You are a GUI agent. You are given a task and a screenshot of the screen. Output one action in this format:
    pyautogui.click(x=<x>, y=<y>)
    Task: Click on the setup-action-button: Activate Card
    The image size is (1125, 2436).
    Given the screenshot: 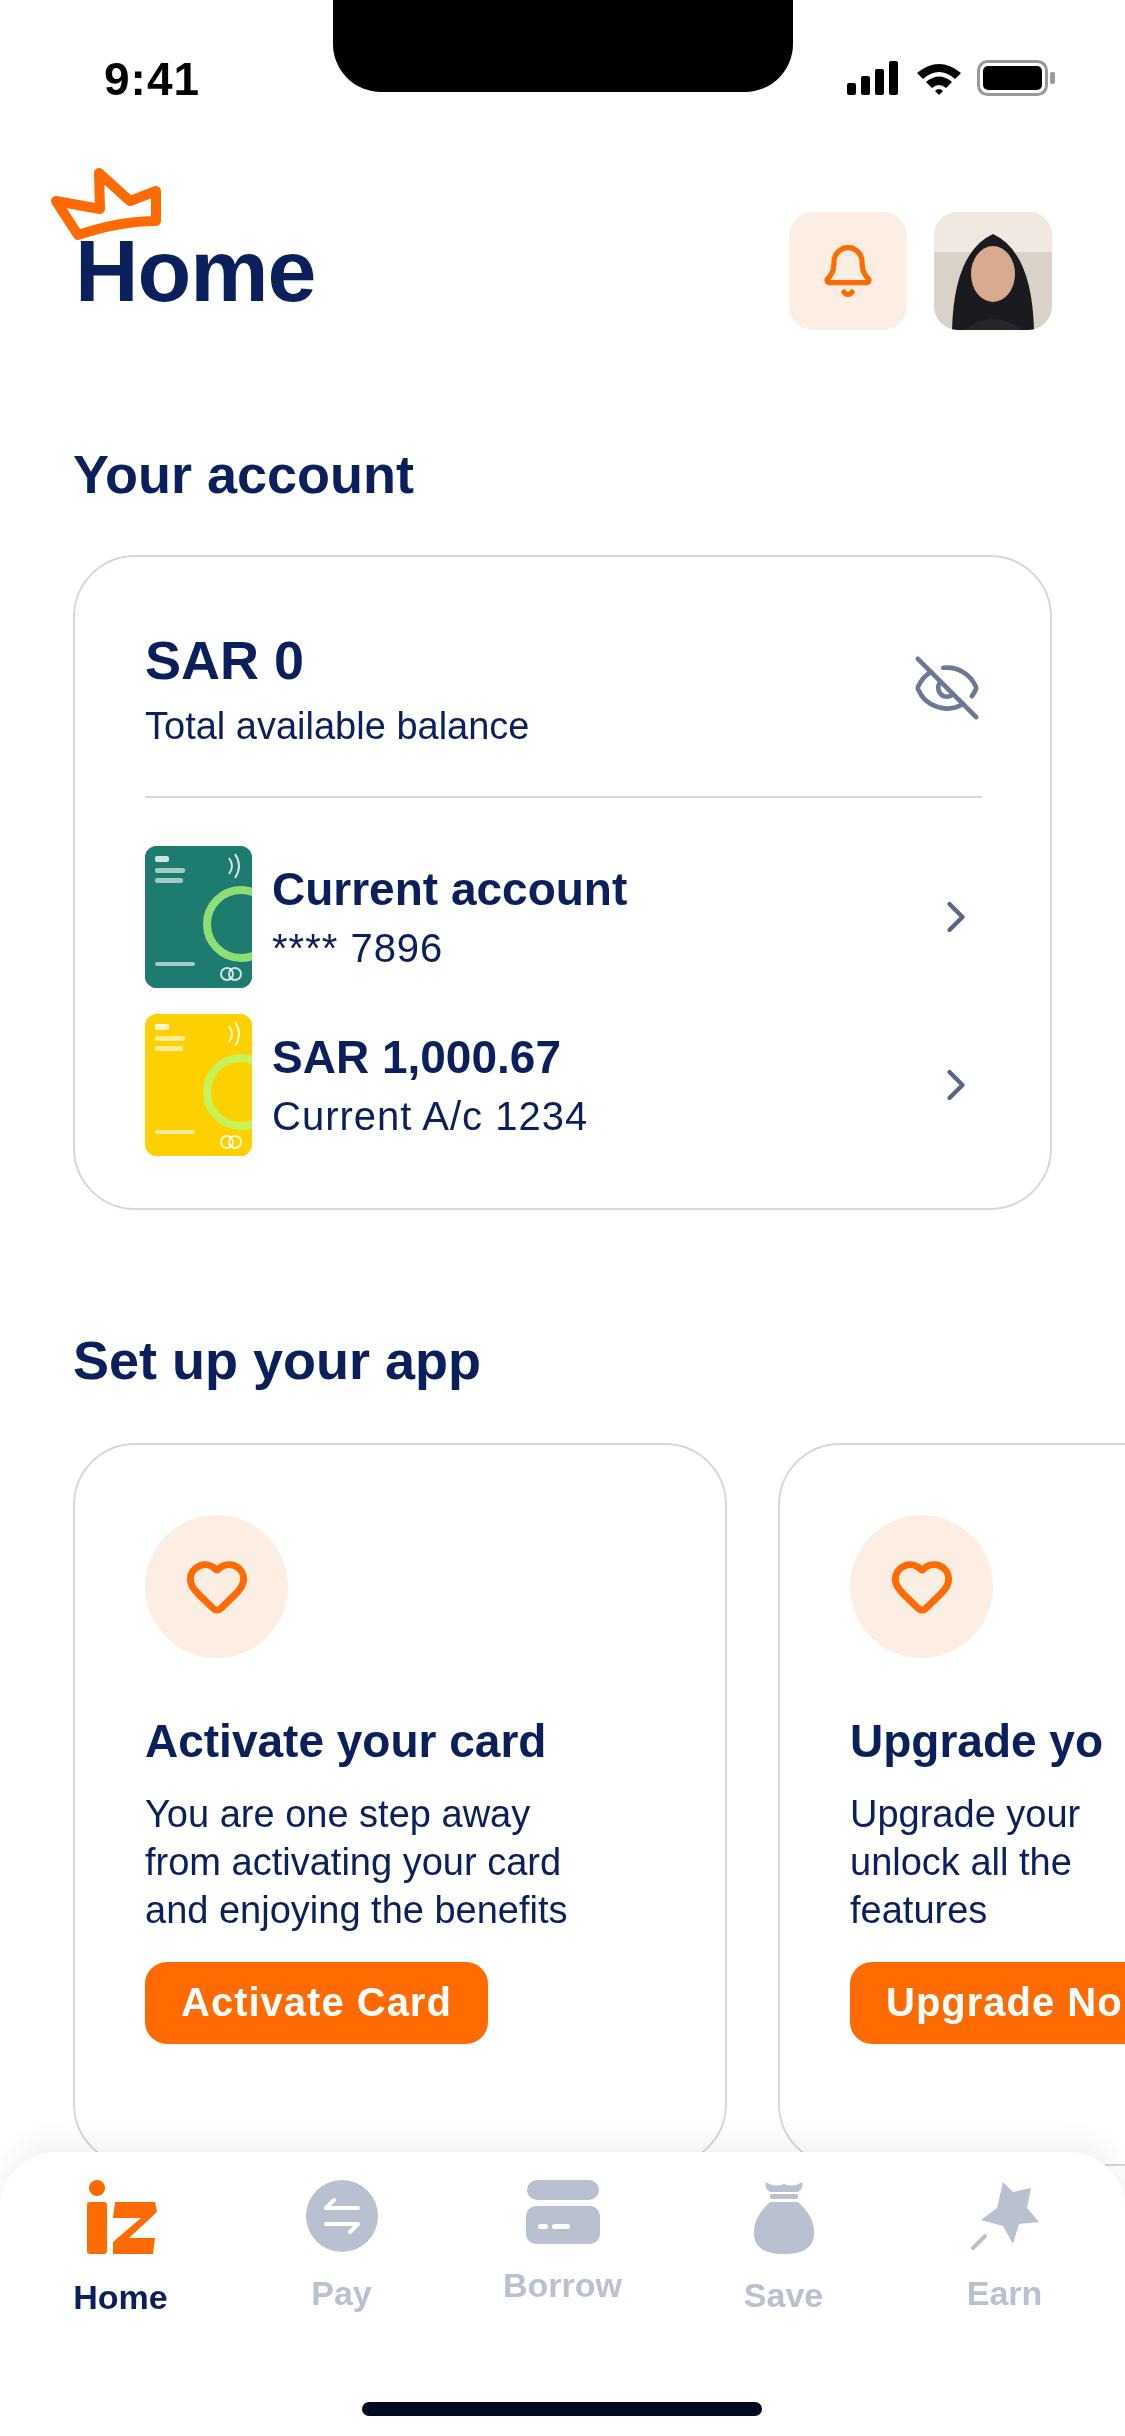 What is the action you would take?
    pyautogui.click(x=316, y=2002)
    